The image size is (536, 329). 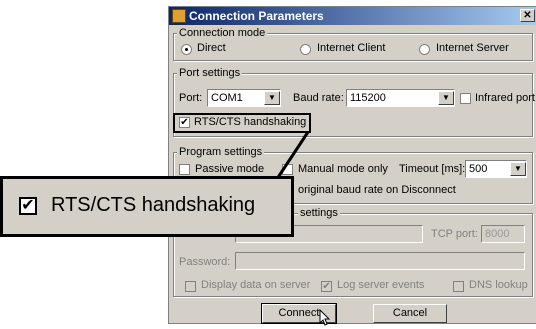 I want to click on zoom-rts-cts-checkbox: ✔, so click(x=28, y=206).